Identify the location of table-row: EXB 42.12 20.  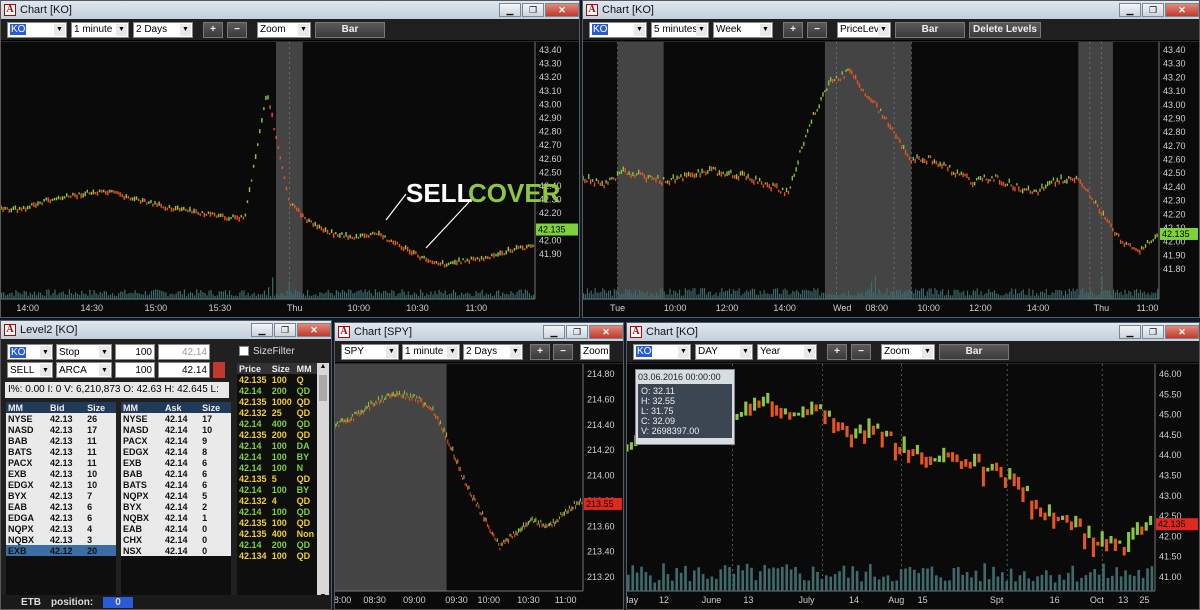
(61, 550).